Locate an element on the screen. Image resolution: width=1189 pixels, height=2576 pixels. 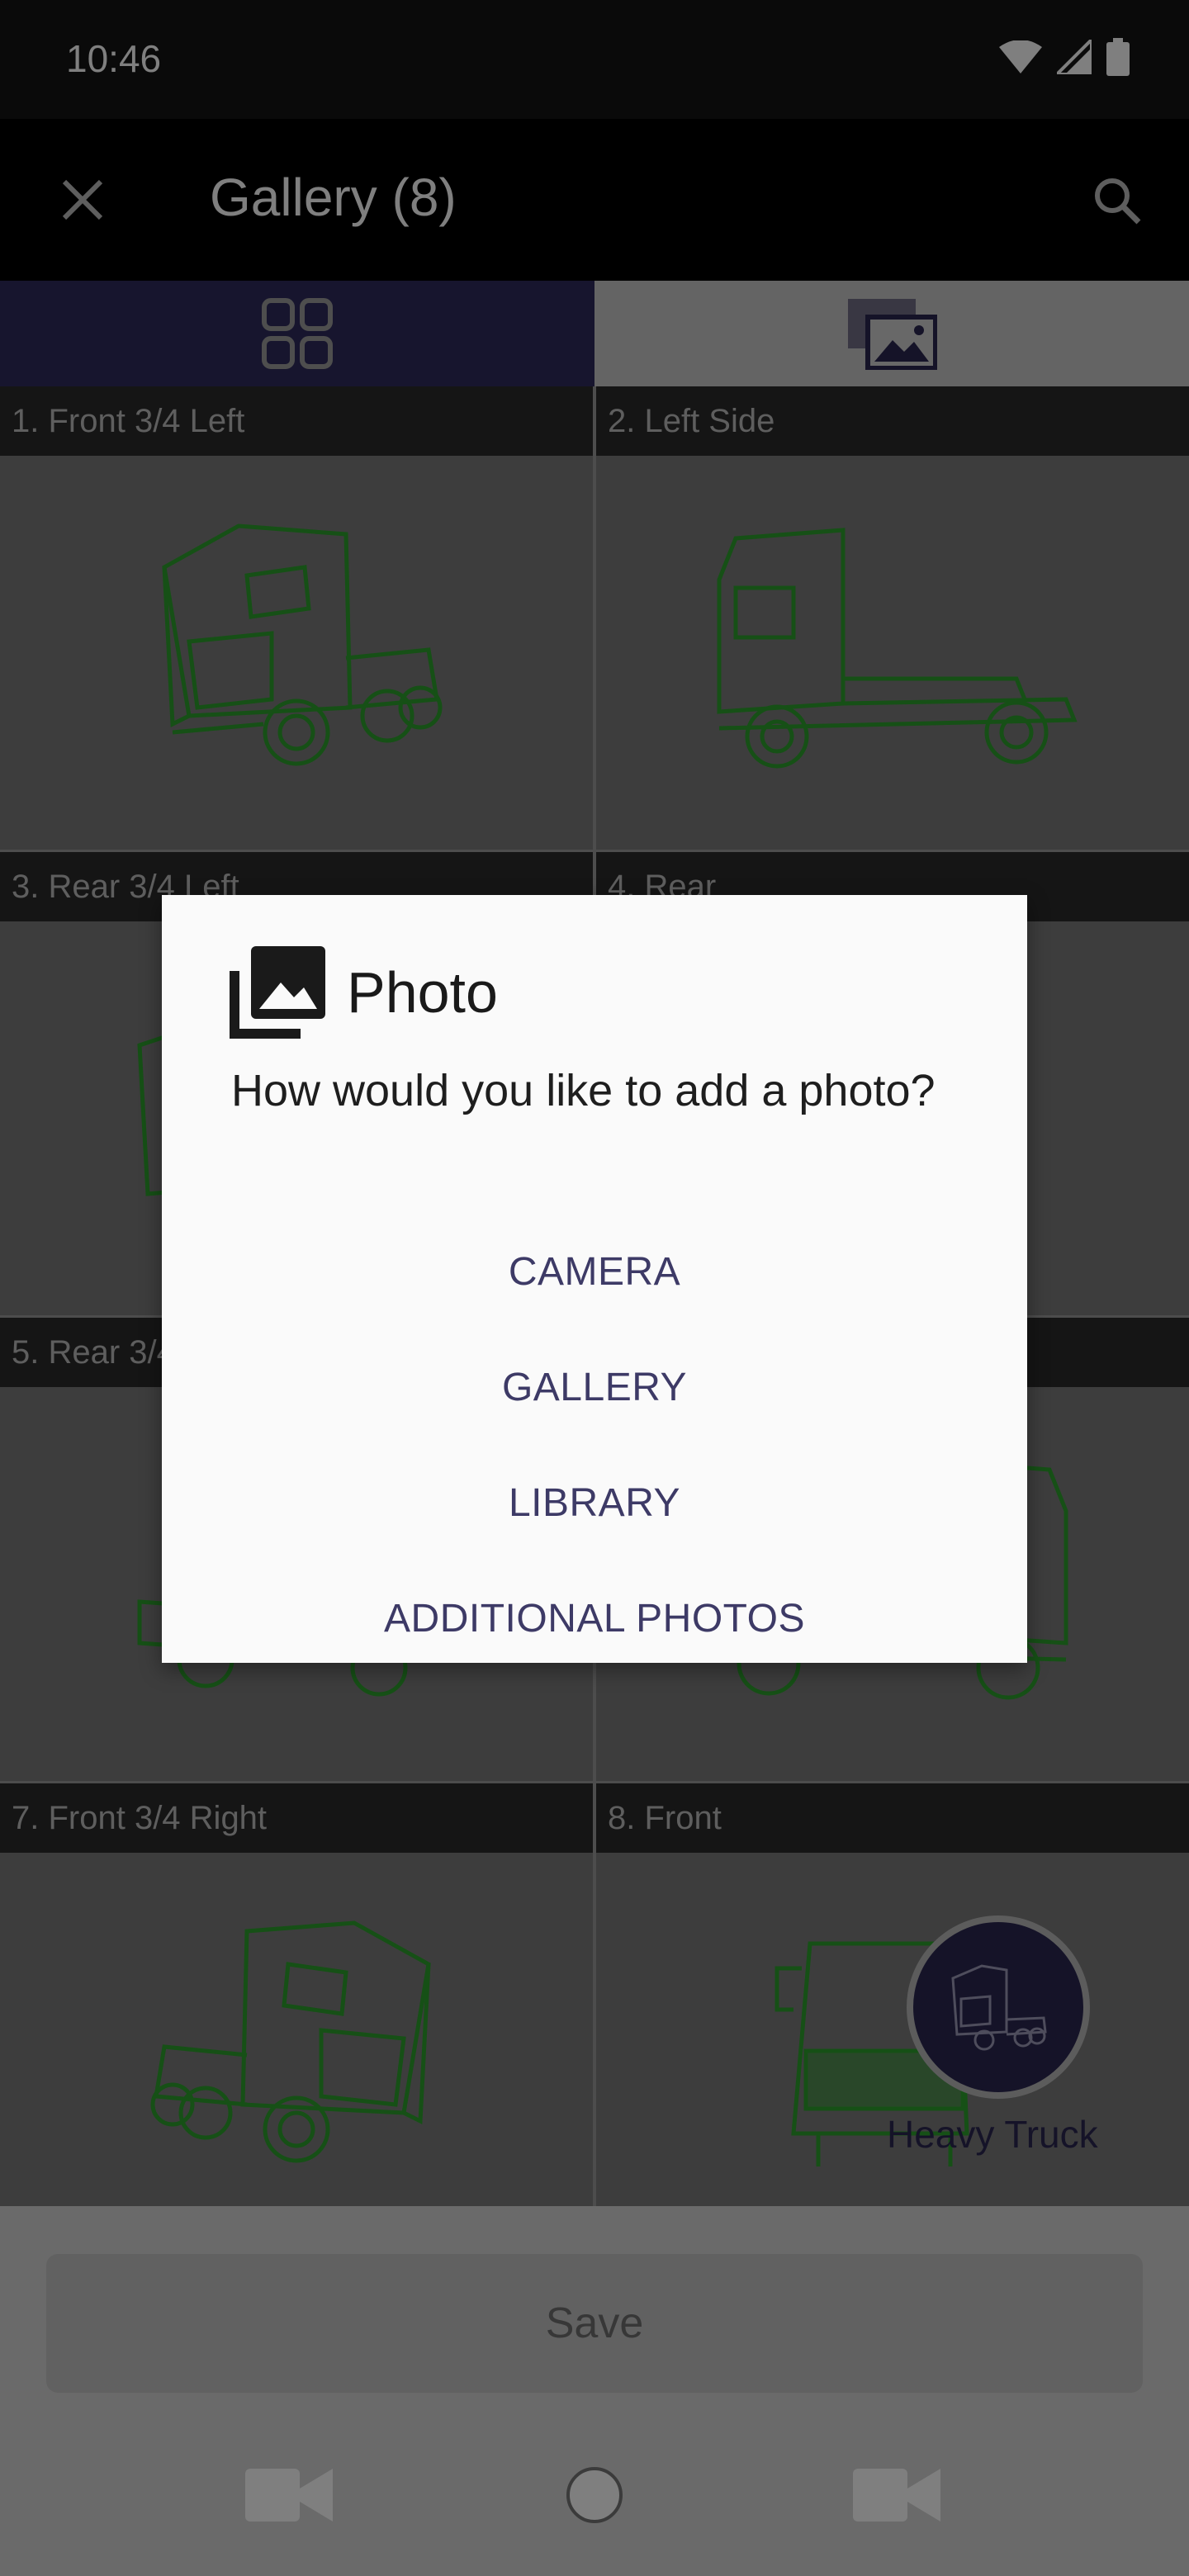
home-icon is located at coordinates (594, 2497).